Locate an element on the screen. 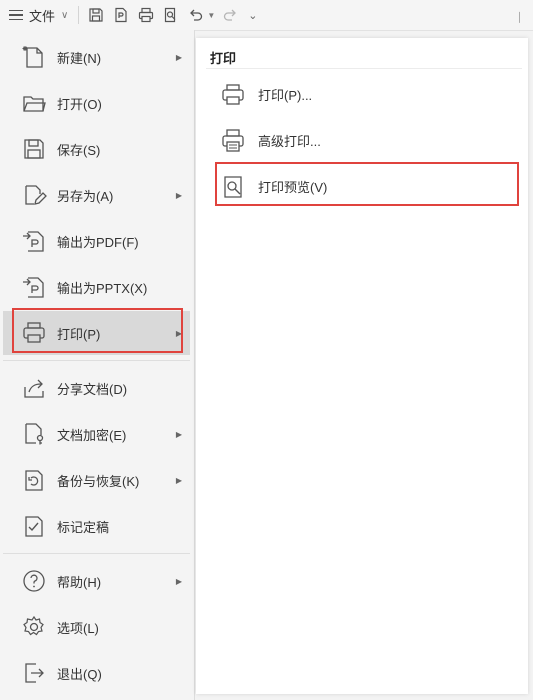 The width and height of the screenshot is (533, 700). menu-item-finalize: 标记定稿 is located at coordinates (96, 526).